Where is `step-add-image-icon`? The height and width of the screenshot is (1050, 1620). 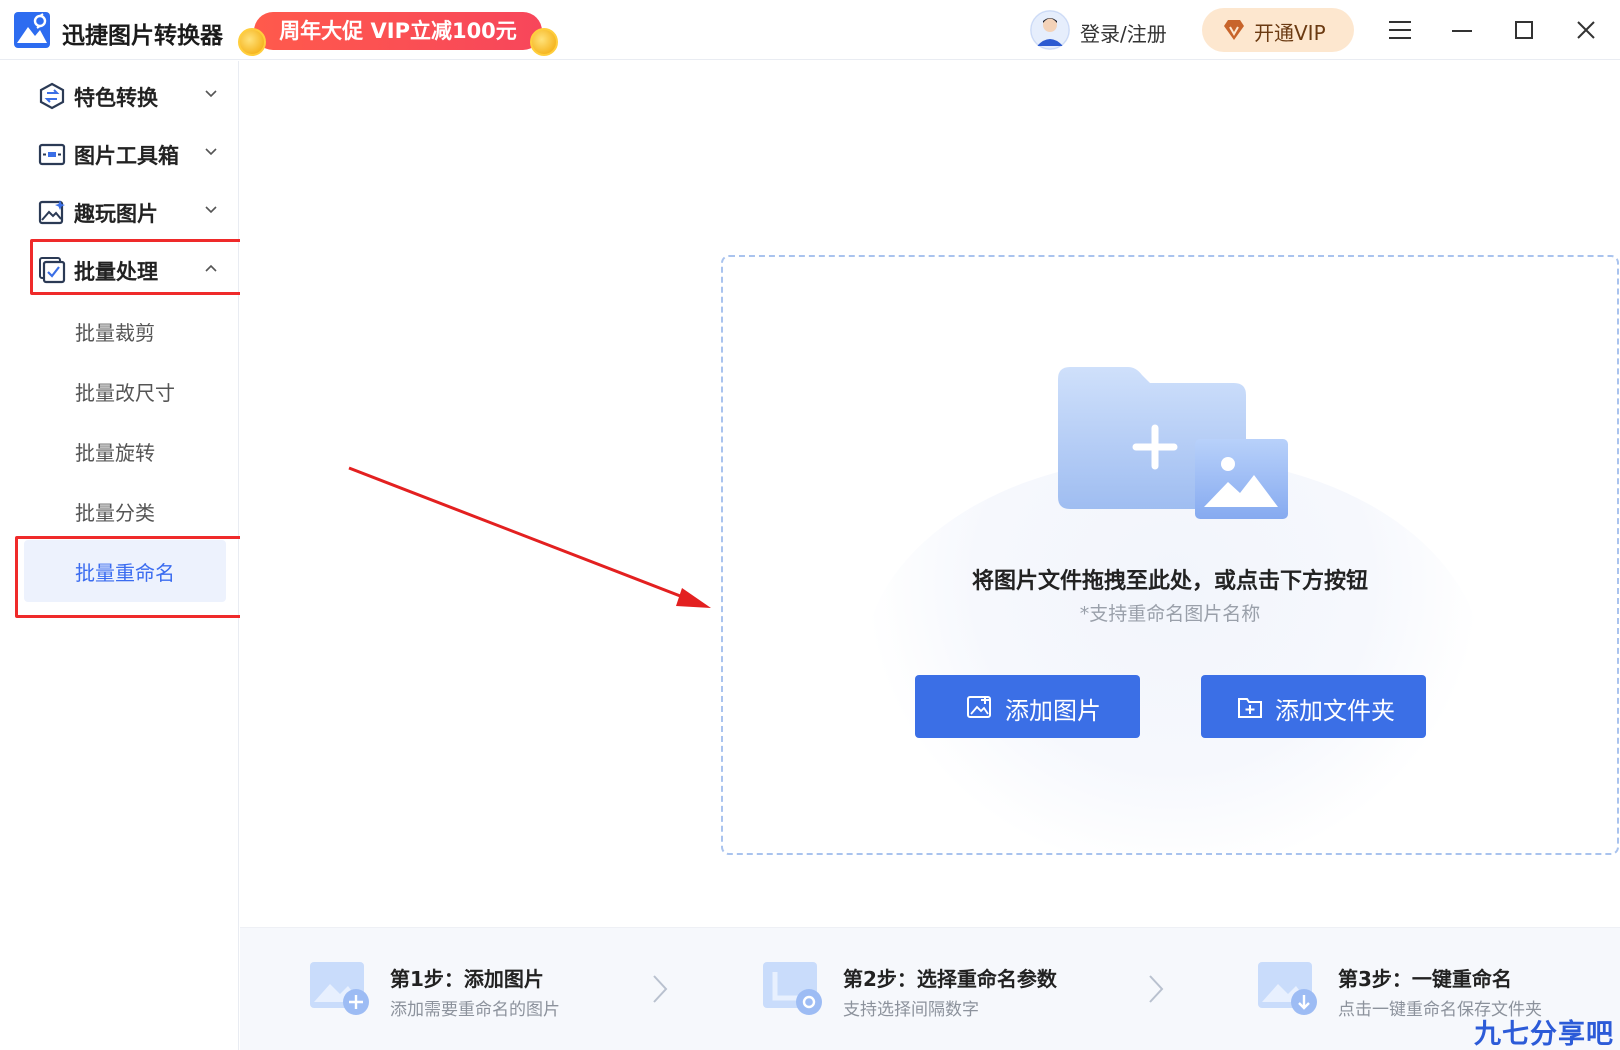
step-add-image-icon is located at coordinates (339, 988).